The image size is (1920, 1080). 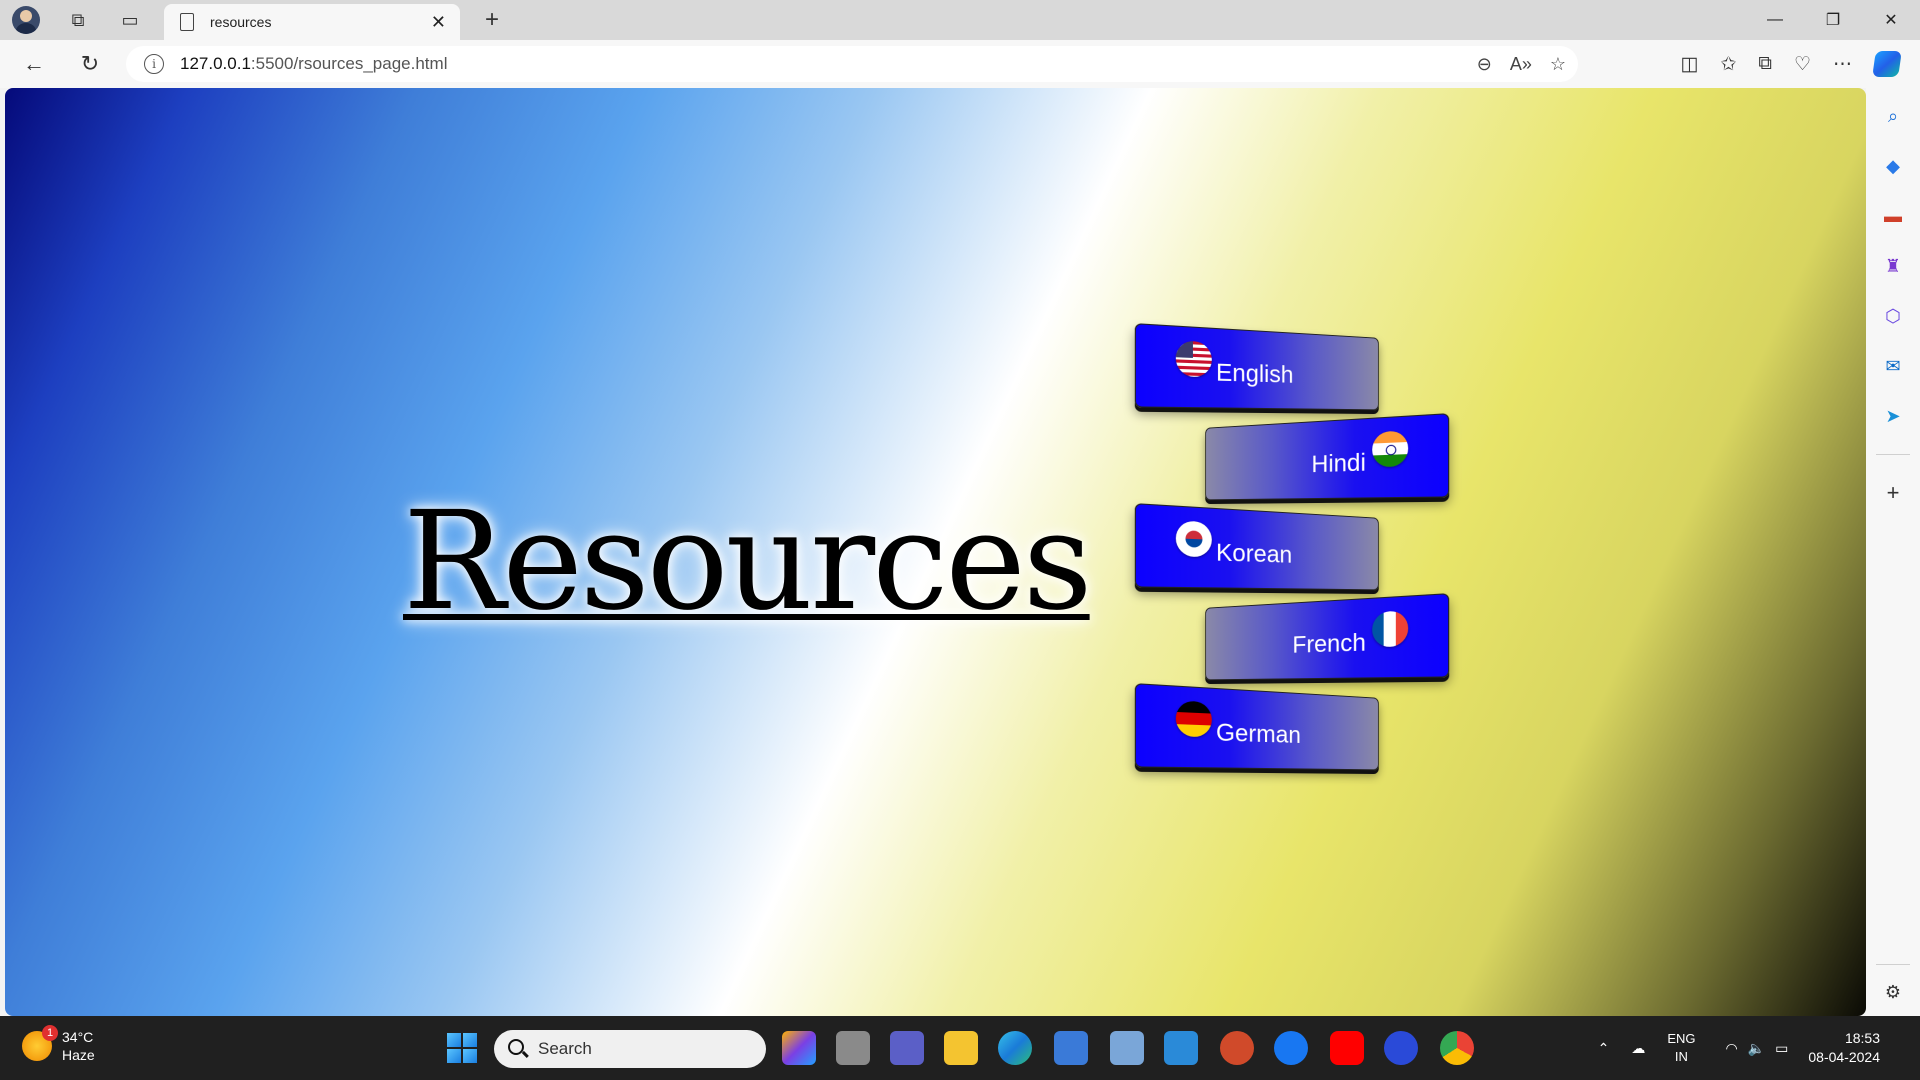 What do you see at coordinates (462, 1048) in the screenshot?
I see `start-button` at bounding box center [462, 1048].